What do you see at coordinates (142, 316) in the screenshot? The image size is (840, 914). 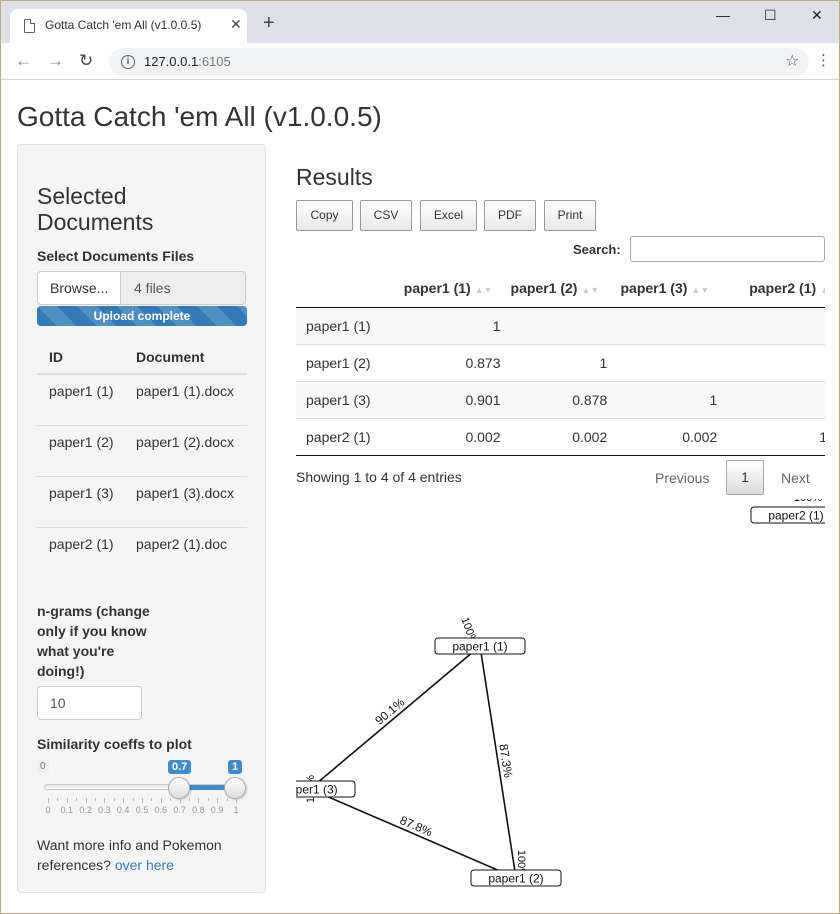 I see `upload-progress-bar: Upload complete` at bounding box center [142, 316].